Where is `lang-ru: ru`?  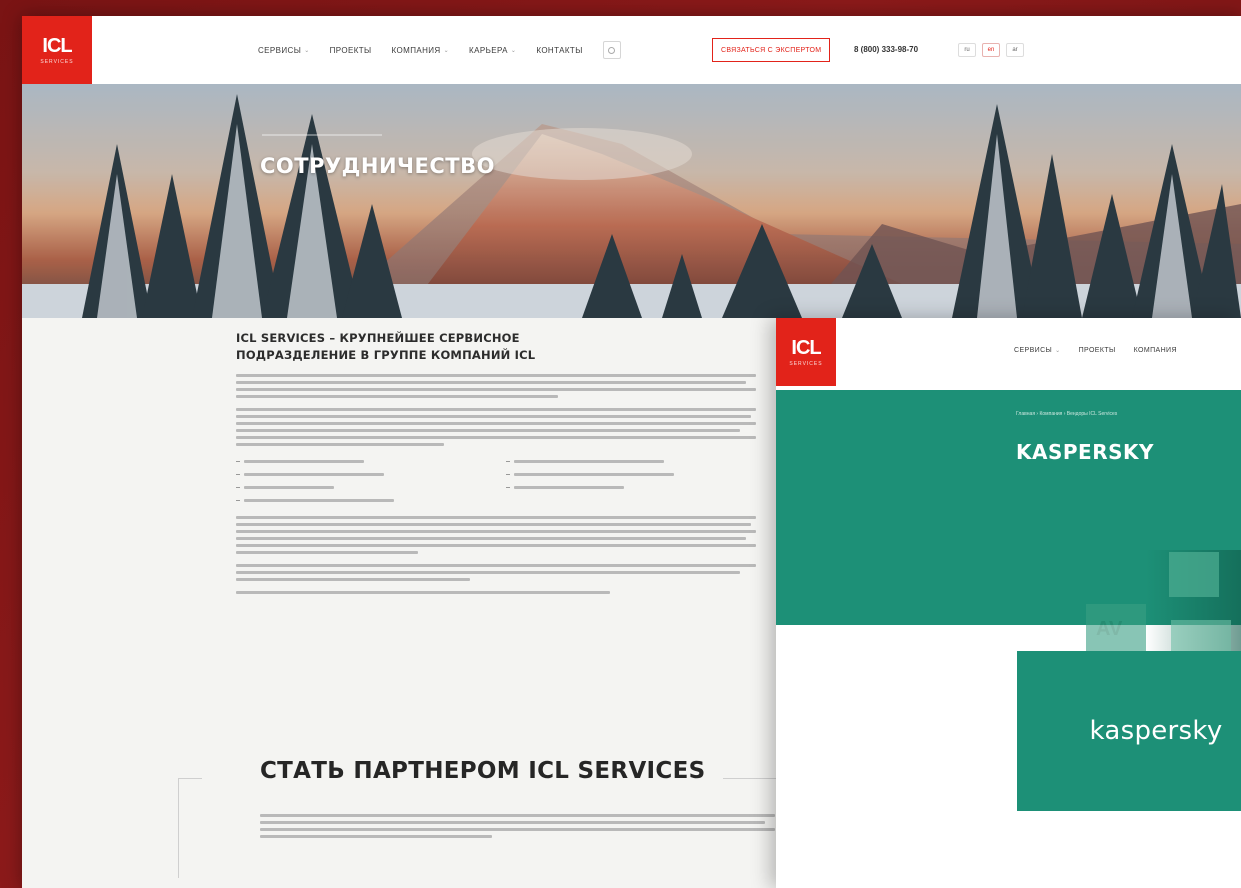 lang-ru: ru is located at coordinates (967, 50).